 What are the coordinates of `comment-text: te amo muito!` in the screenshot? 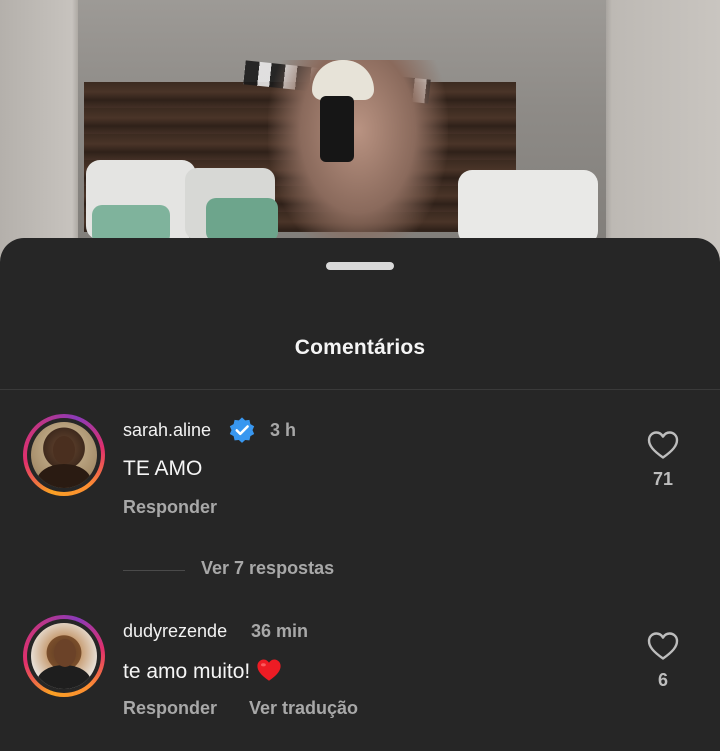 It's located at (202, 671).